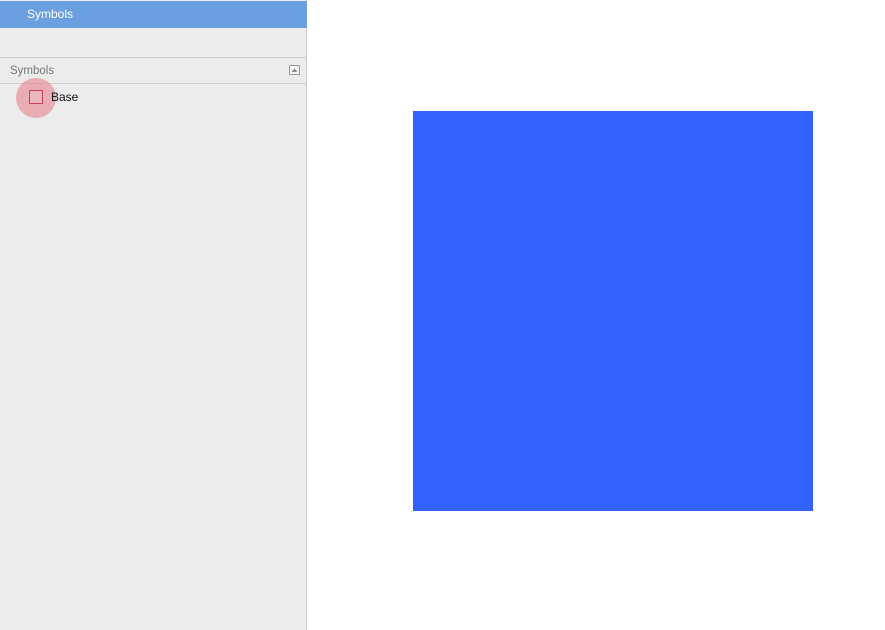 This screenshot has width=885, height=630. I want to click on collapse-section-icon, so click(294, 70).